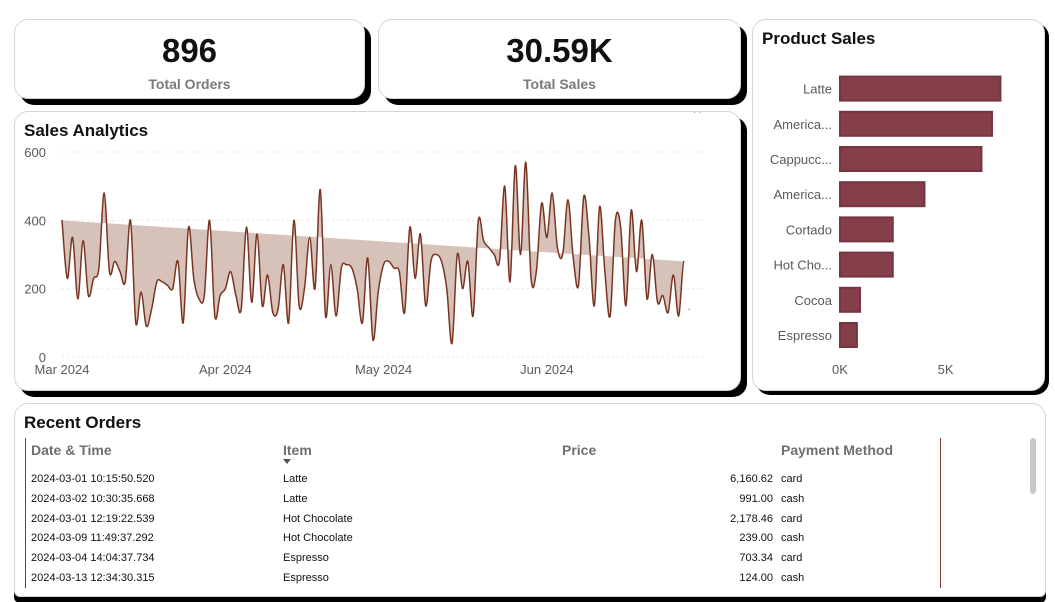  What do you see at coordinates (93, 479) in the screenshot?
I see `cell-datetime: 2024-03-01 10:15:50.520` at bounding box center [93, 479].